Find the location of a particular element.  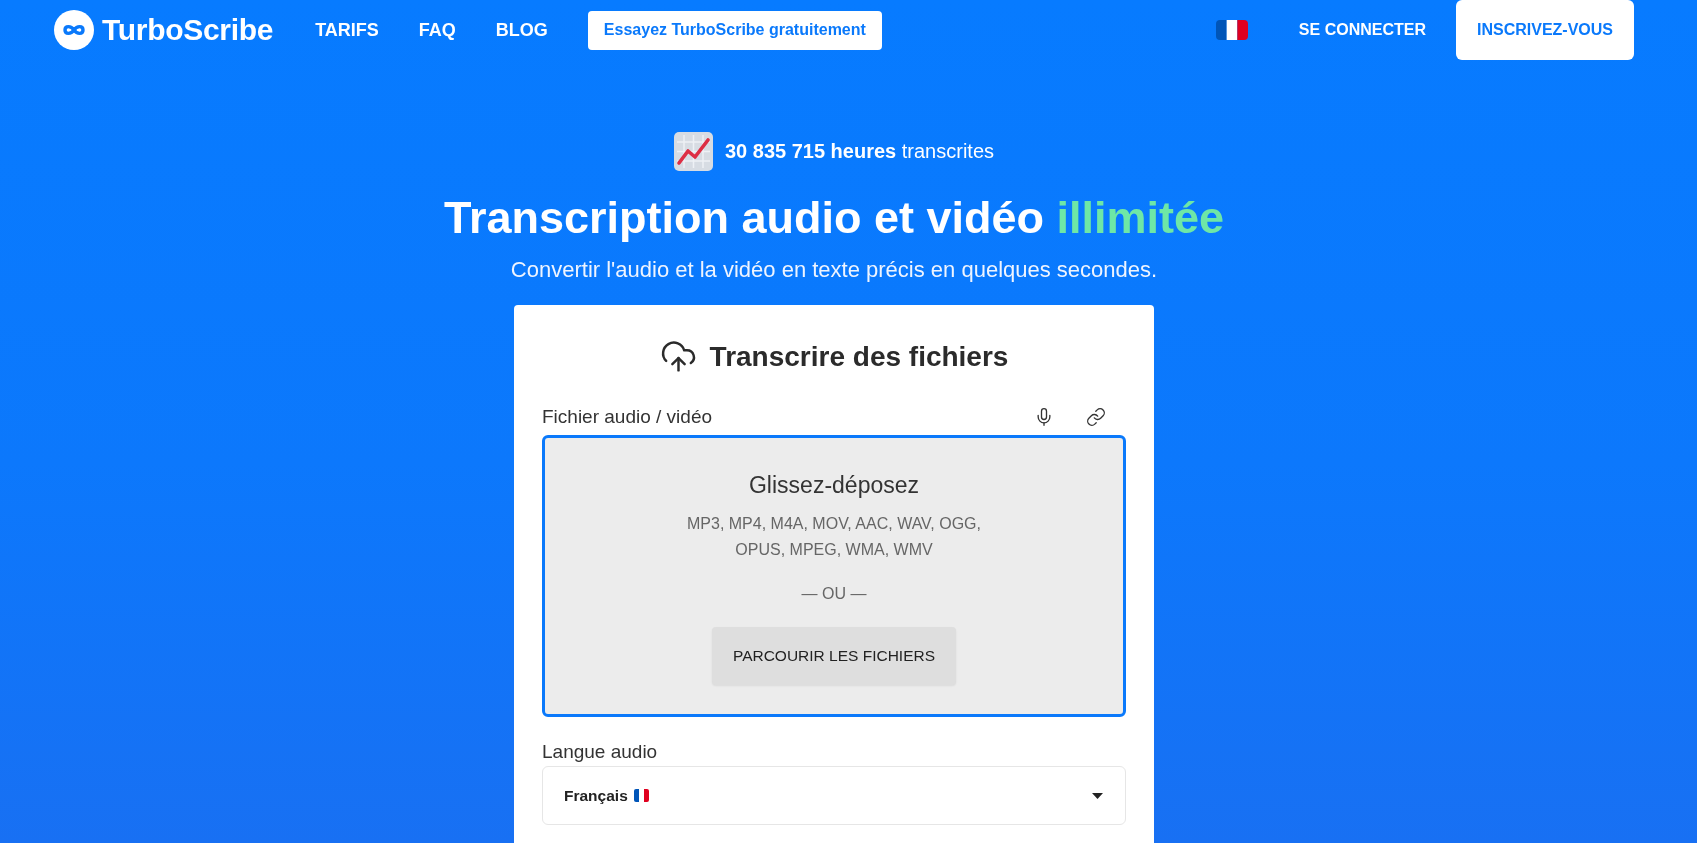

hours-transcribed-text: 30 835 715 heures transcrites is located at coordinates (859, 151).